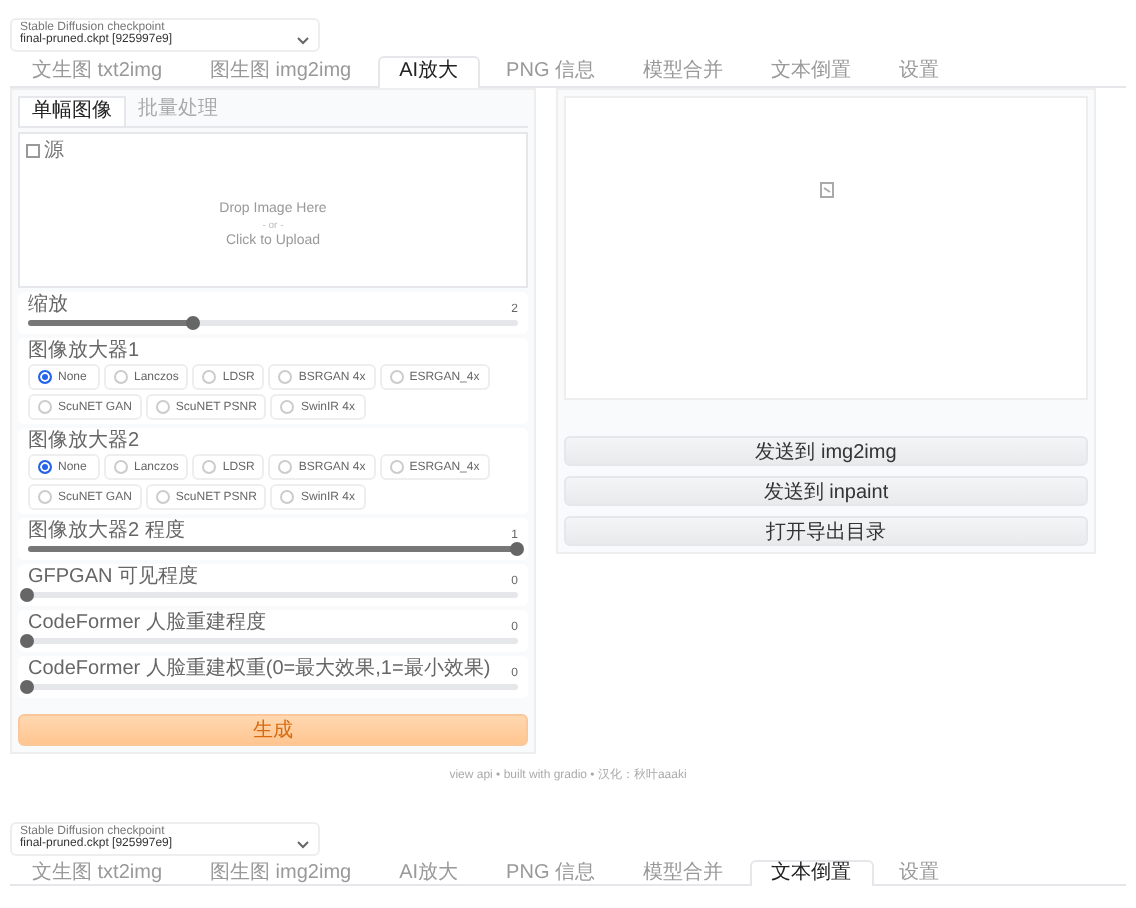  Describe the element at coordinates (85, 441) in the screenshot. I see `radio-group-label: 图像放大器2` at that location.